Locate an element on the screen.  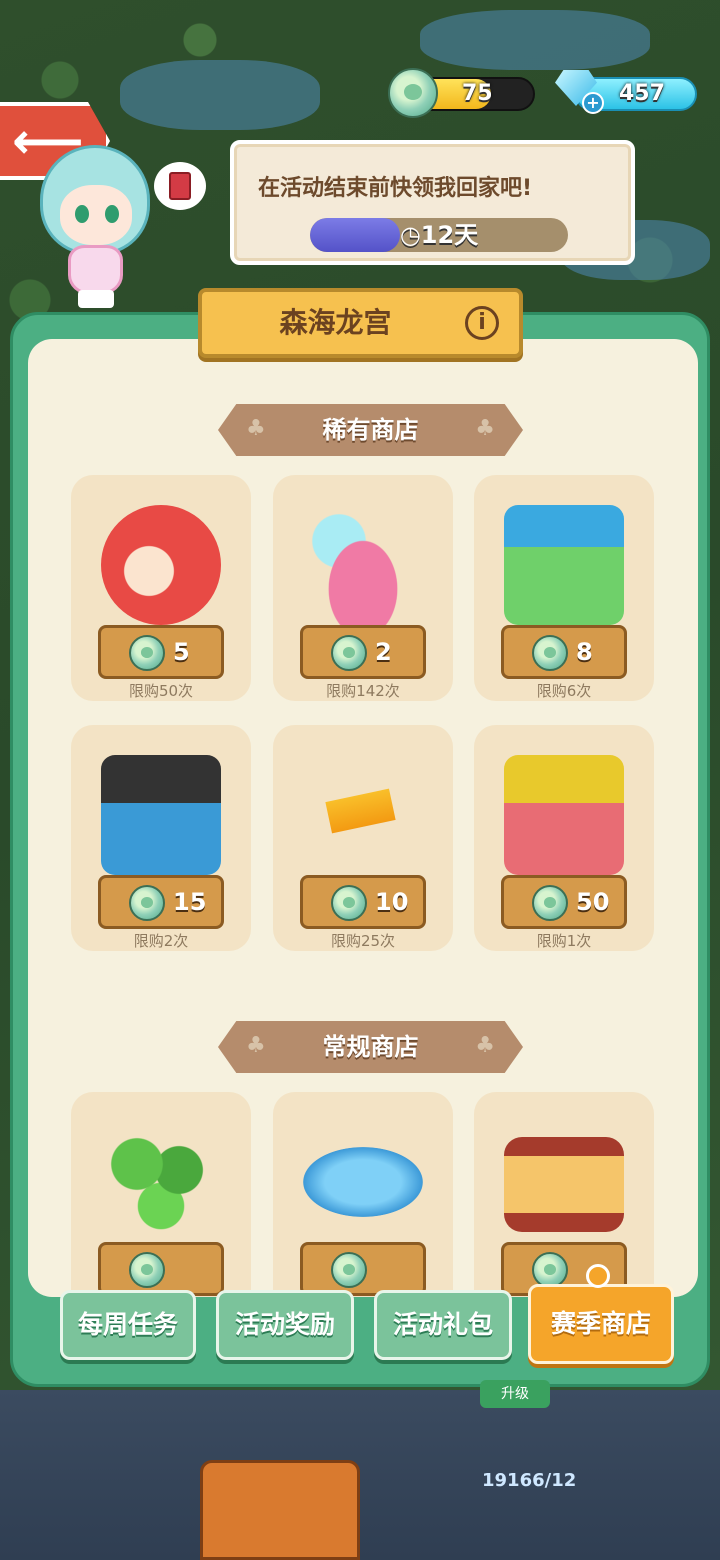
price-button: 2 is located at coordinates (363, 652).